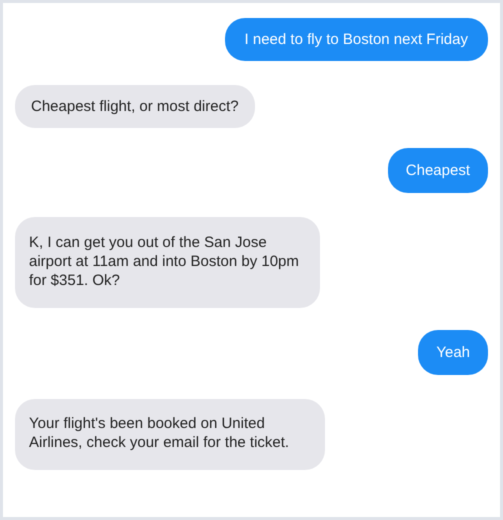 The image size is (503, 520). I want to click on message-bubble: Cheapest, so click(438, 170).